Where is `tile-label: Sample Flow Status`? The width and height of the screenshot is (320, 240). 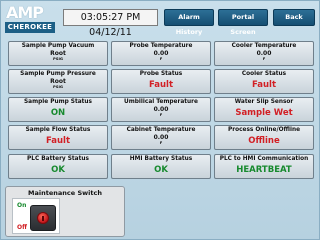
tile-label: Sample Flow Status is located at coordinates (58, 130).